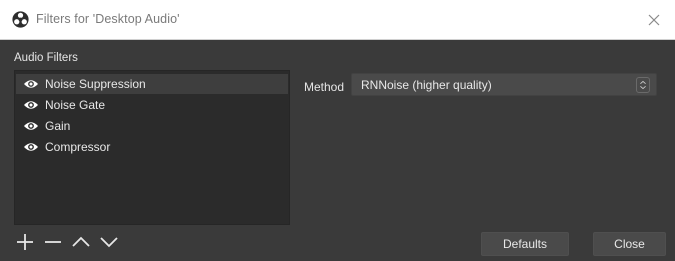 The height and width of the screenshot is (261, 675). Describe the element at coordinates (152, 105) in the screenshot. I see `filter-item-noise-gate: Noise Gate` at that location.